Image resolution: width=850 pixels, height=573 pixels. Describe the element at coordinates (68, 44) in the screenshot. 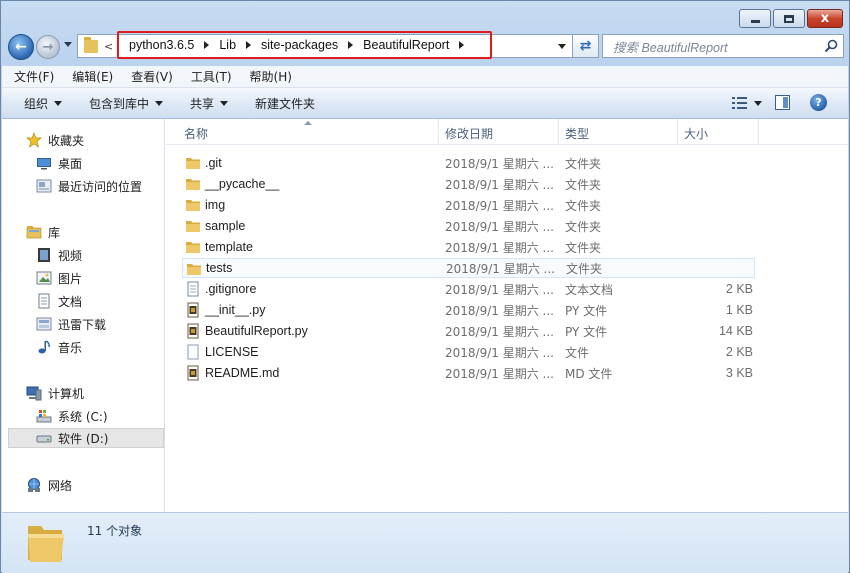

I see `recent-pages-dropdown` at that location.